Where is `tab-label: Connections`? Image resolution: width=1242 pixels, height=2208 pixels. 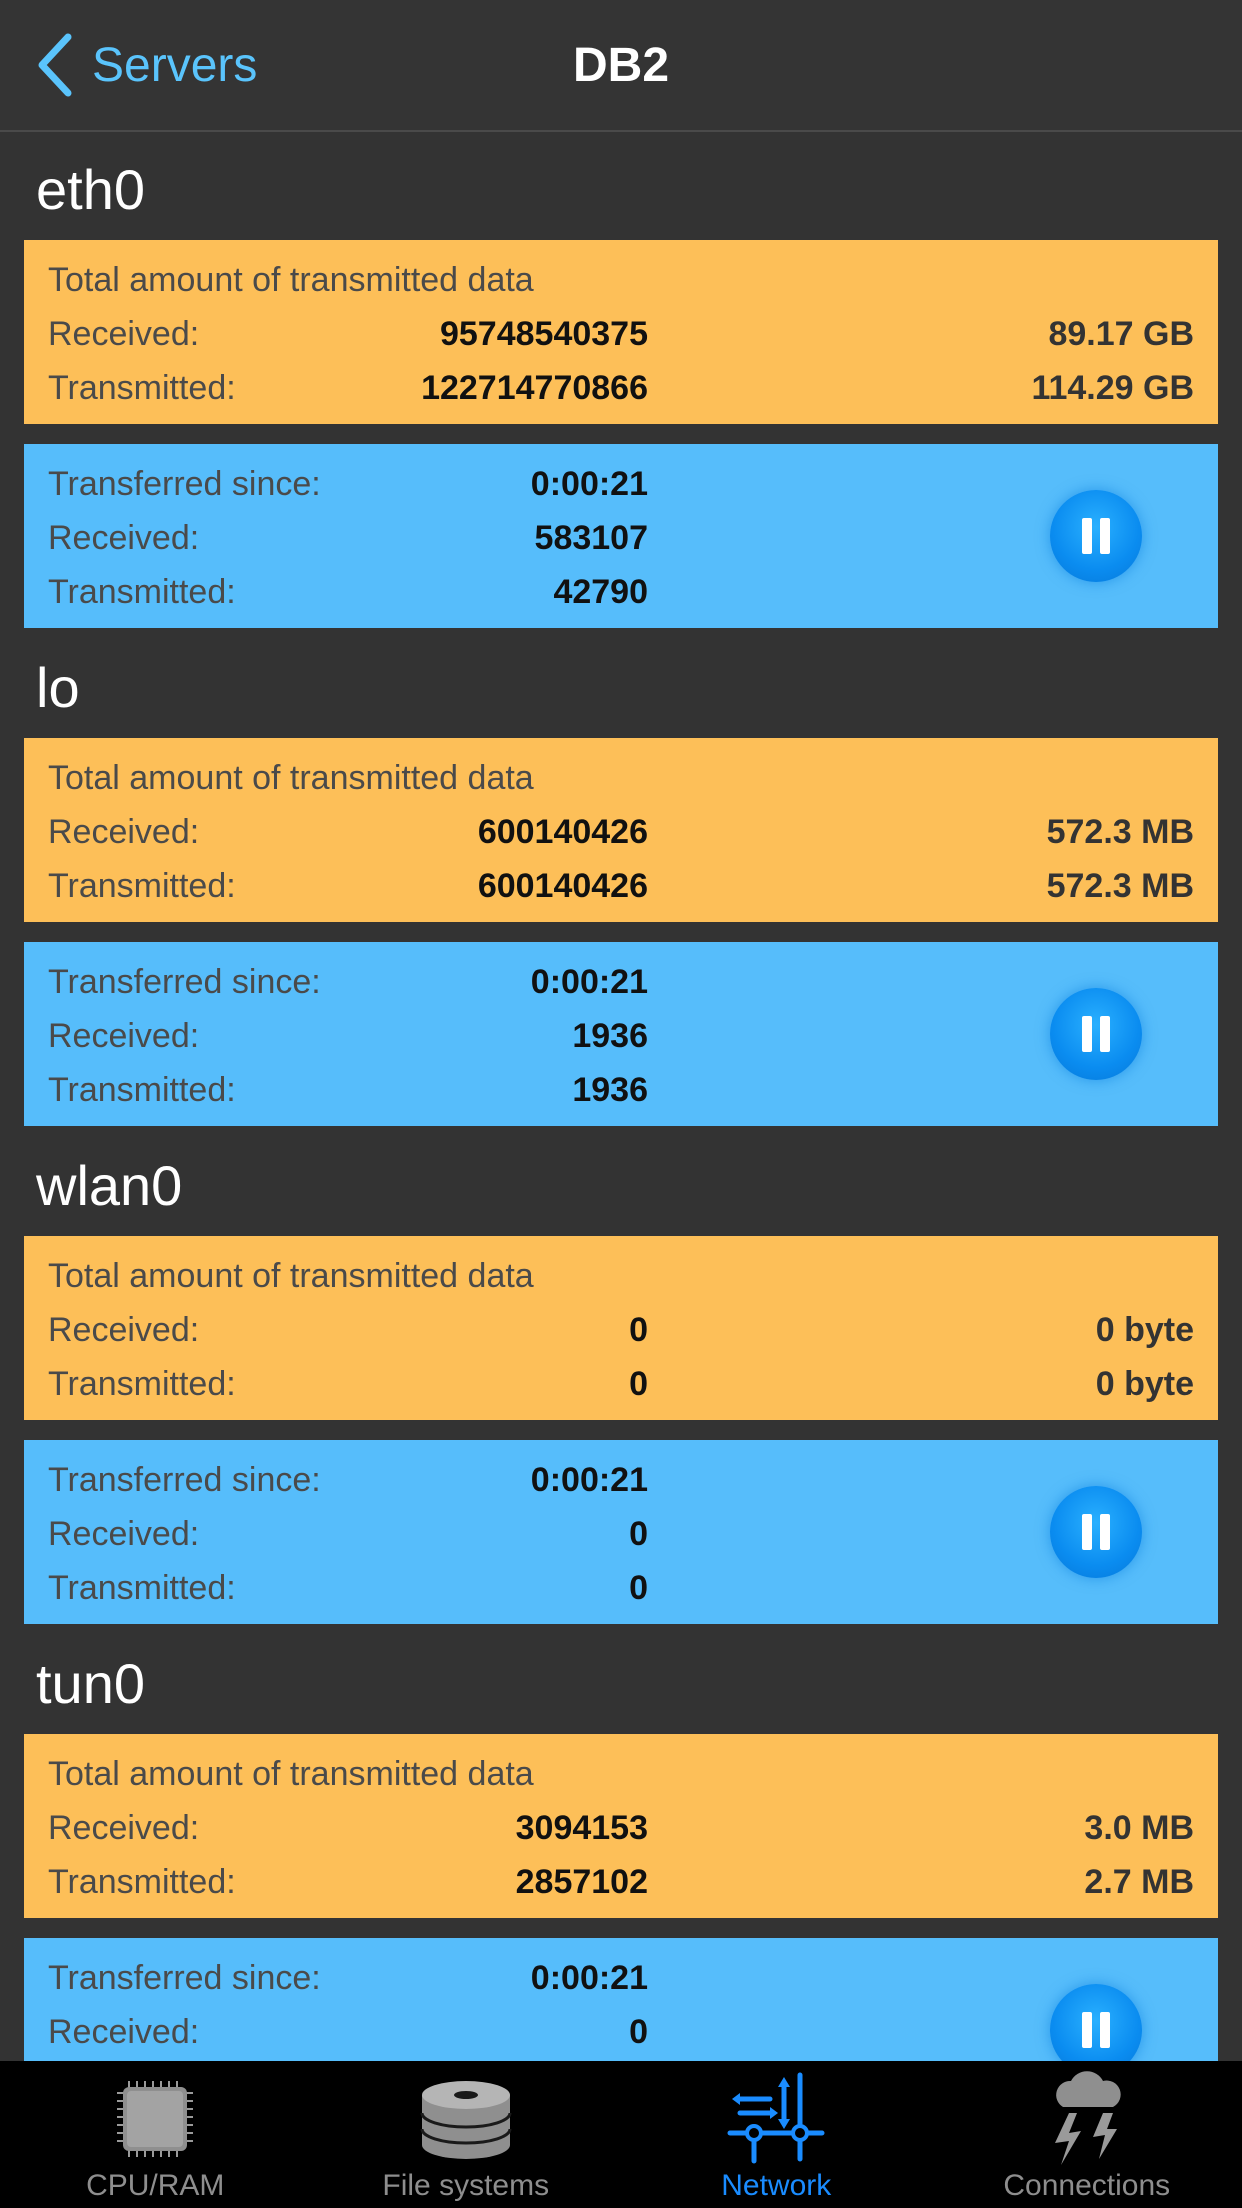
tab-label: Connections is located at coordinates (1087, 2185).